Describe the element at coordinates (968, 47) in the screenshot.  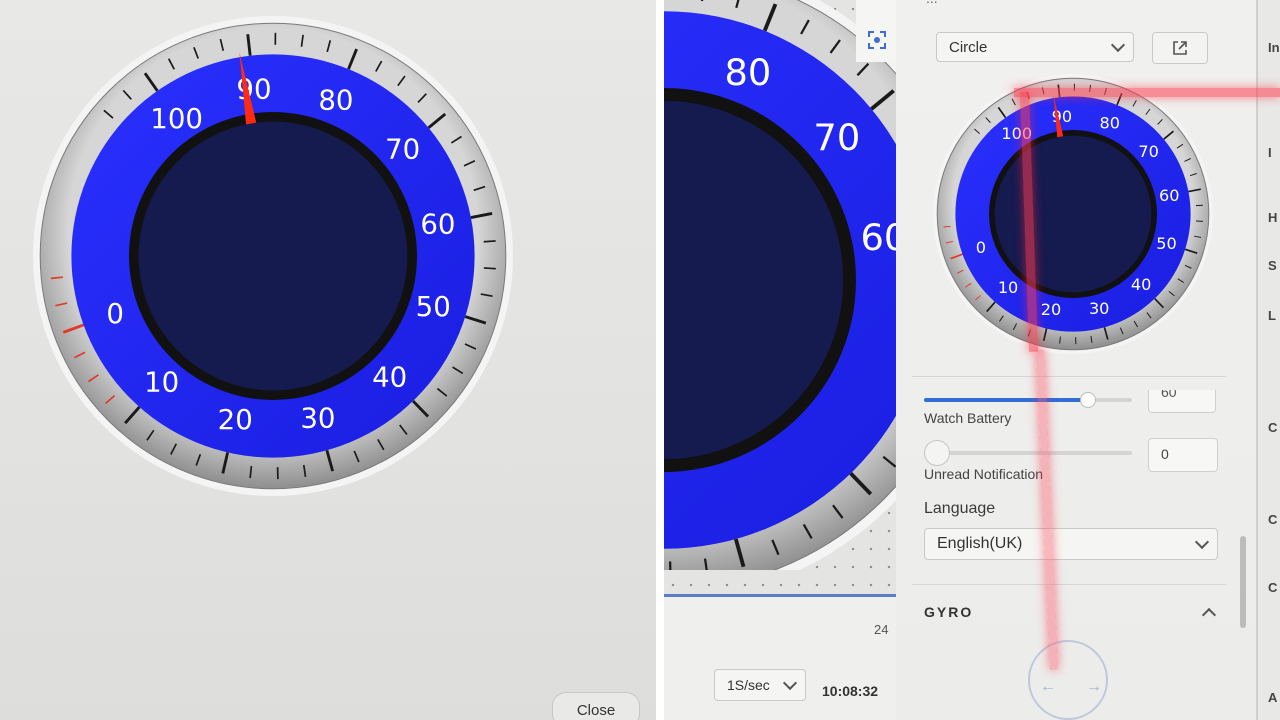
I see `shape-select-value: Circle` at that location.